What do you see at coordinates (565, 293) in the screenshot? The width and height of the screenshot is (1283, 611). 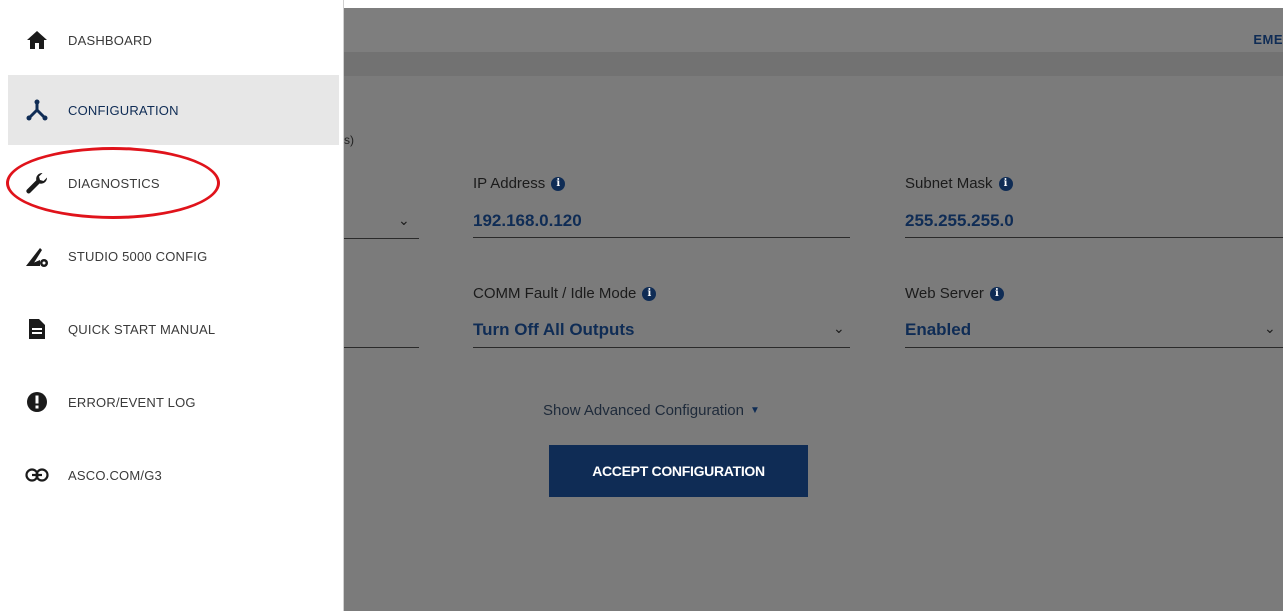 I see `comm-fault-label: COMM Fault / Idle Mode i` at bounding box center [565, 293].